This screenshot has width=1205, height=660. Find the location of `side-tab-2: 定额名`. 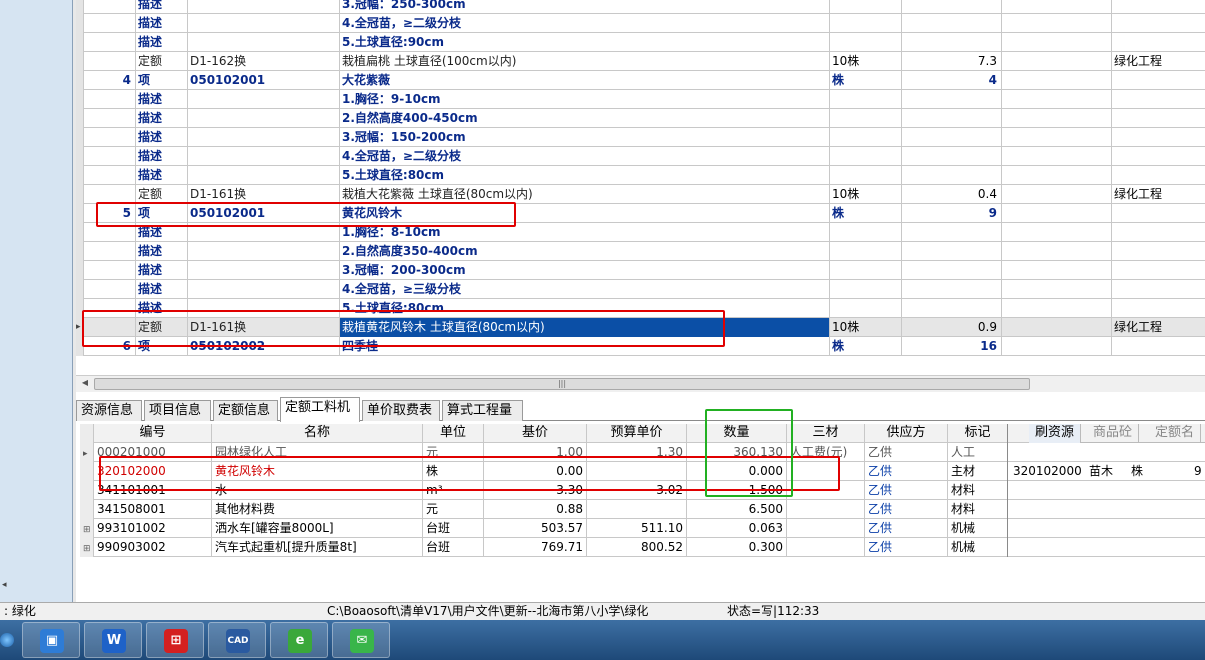

side-tab-2: 定额名 is located at coordinates (1175, 433).